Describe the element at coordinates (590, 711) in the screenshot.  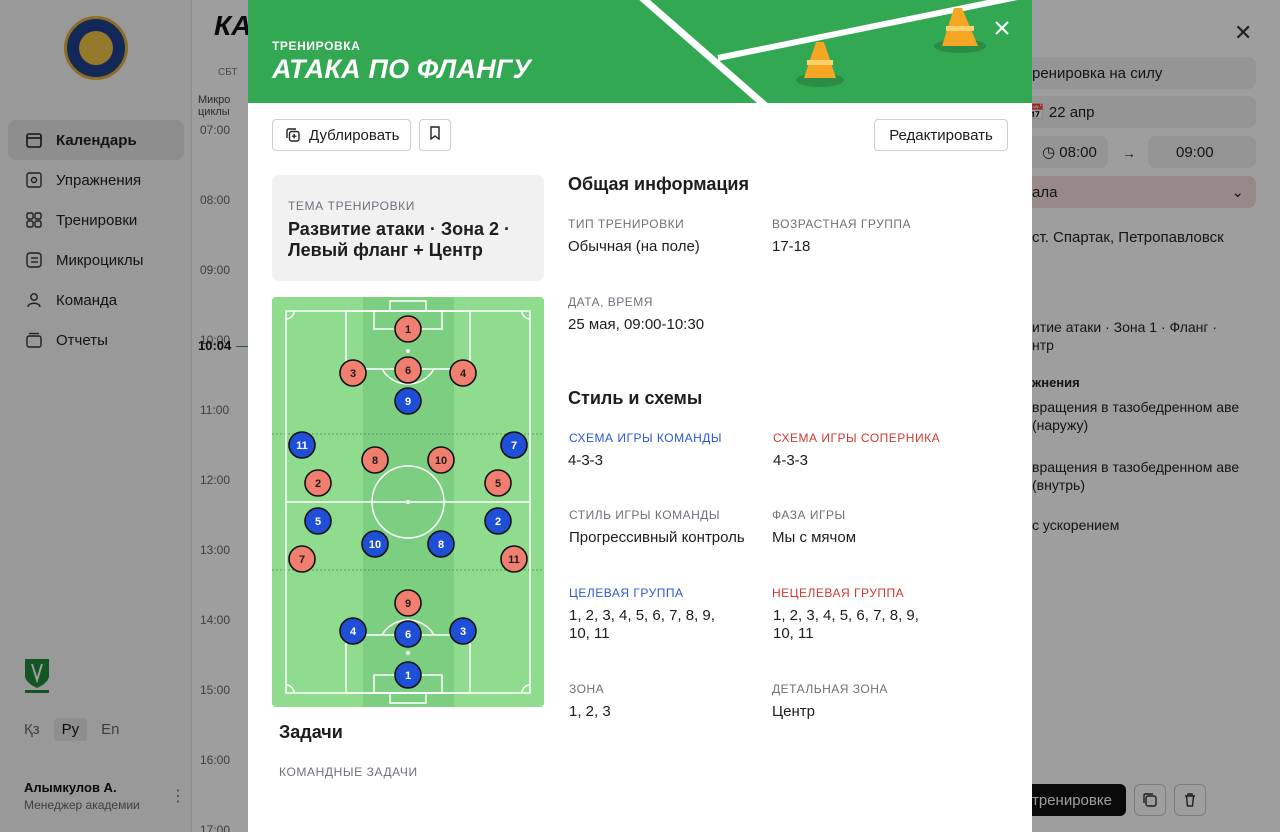
I see `zone-value: 1, 2, 3` at that location.